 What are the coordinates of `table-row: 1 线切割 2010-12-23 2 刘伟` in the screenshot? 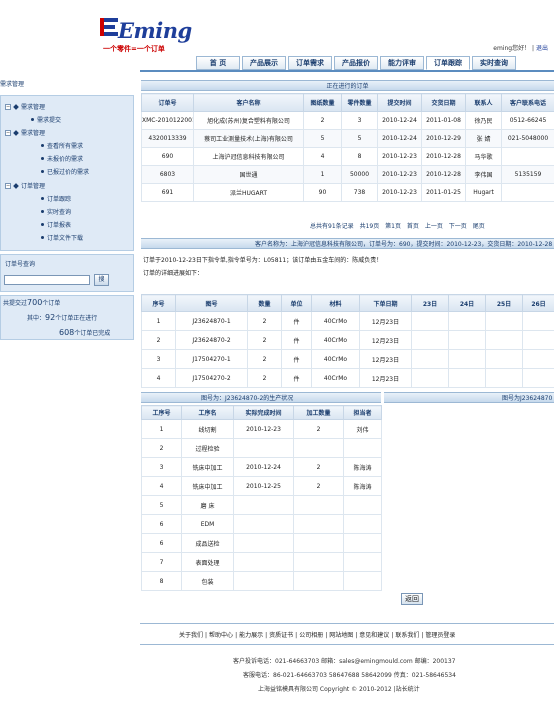 It's located at (261, 429).